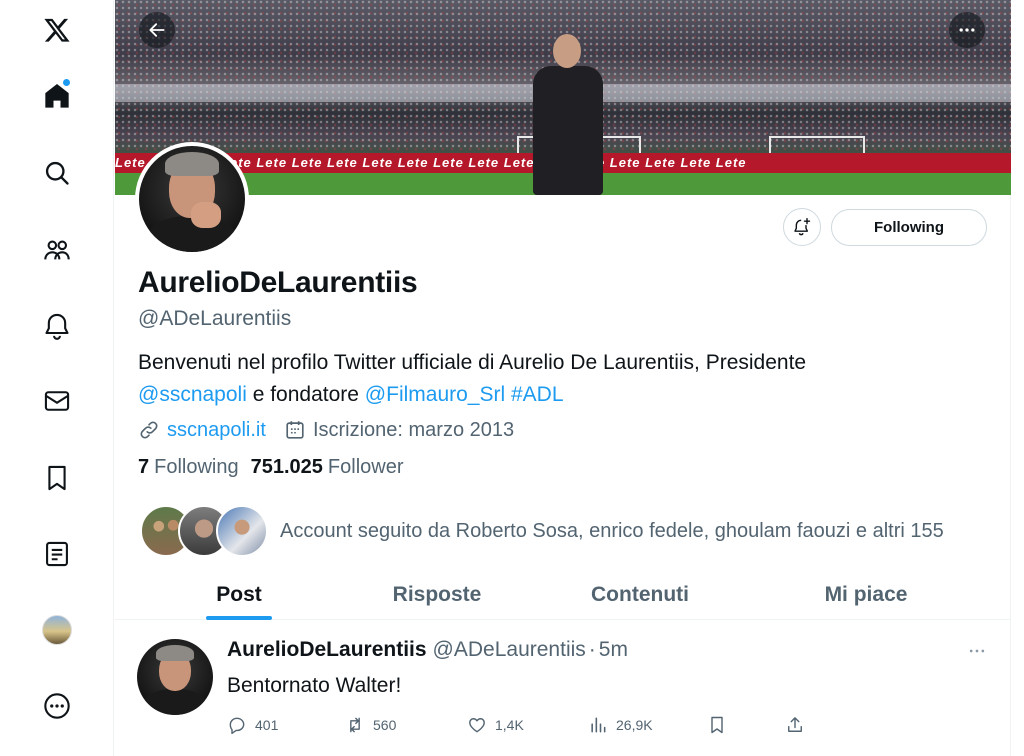 This screenshot has width=1024, height=756. I want to click on tweet-more-button, so click(977, 651).